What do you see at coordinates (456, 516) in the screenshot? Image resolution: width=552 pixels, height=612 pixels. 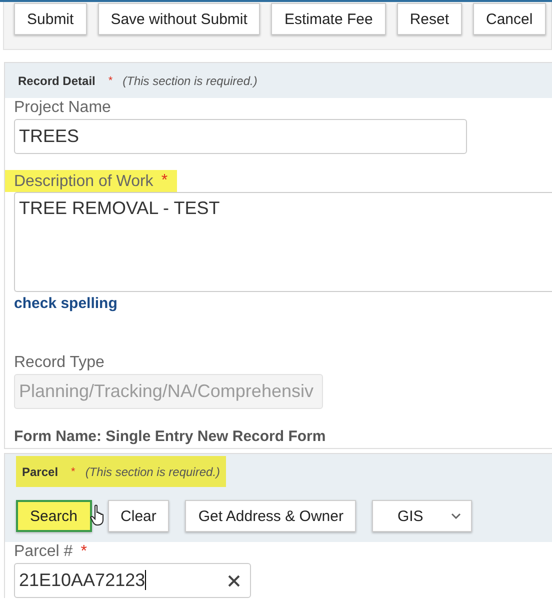 I see `chevron-down-icon` at bounding box center [456, 516].